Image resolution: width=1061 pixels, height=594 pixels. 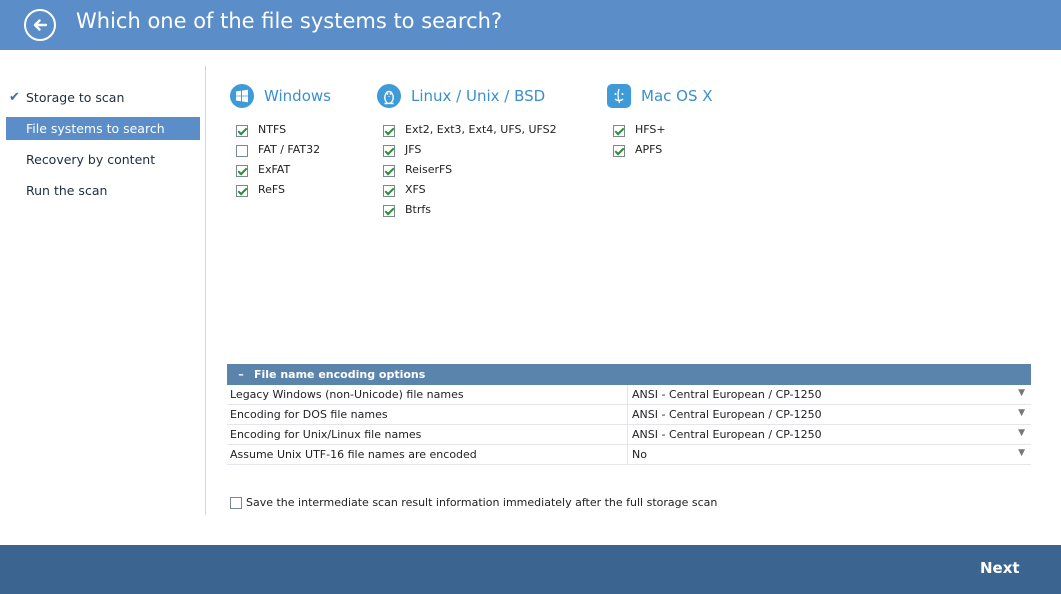 I want to click on step-label: File systems to search, so click(x=95, y=128).